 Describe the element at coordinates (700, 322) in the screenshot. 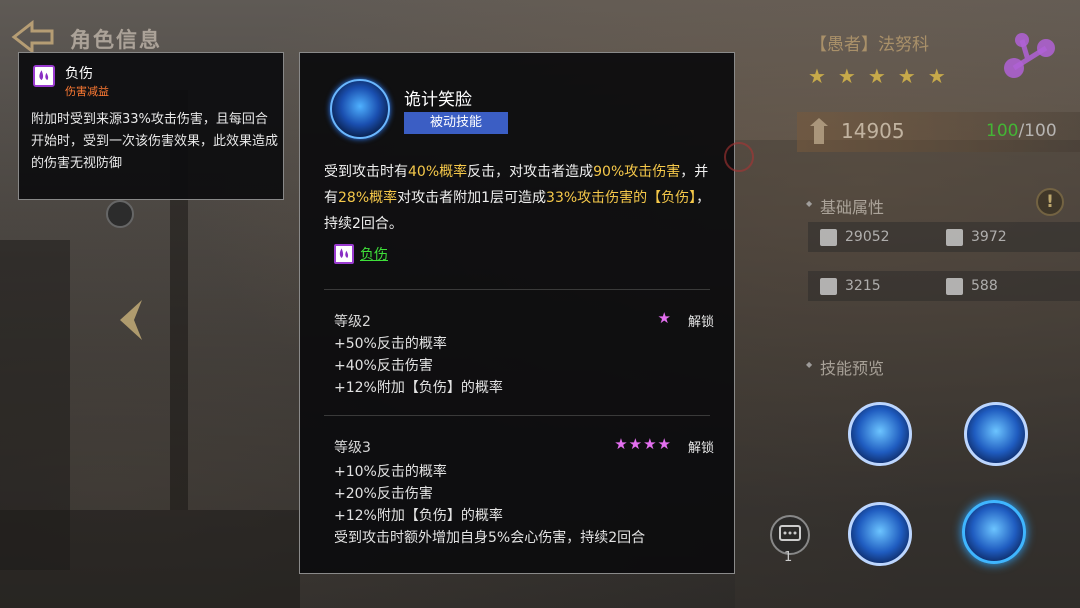

I see `level-2-unlock-label: 解锁` at that location.